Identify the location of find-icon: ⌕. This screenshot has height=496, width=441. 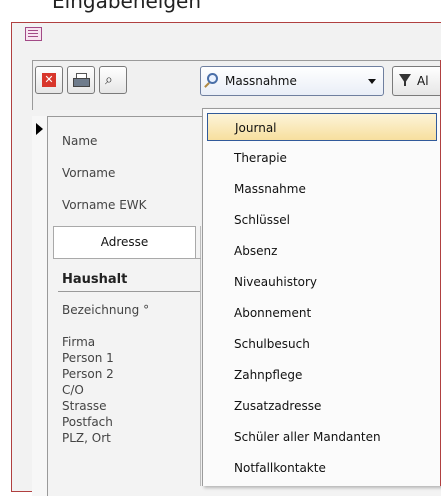
(109, 80).